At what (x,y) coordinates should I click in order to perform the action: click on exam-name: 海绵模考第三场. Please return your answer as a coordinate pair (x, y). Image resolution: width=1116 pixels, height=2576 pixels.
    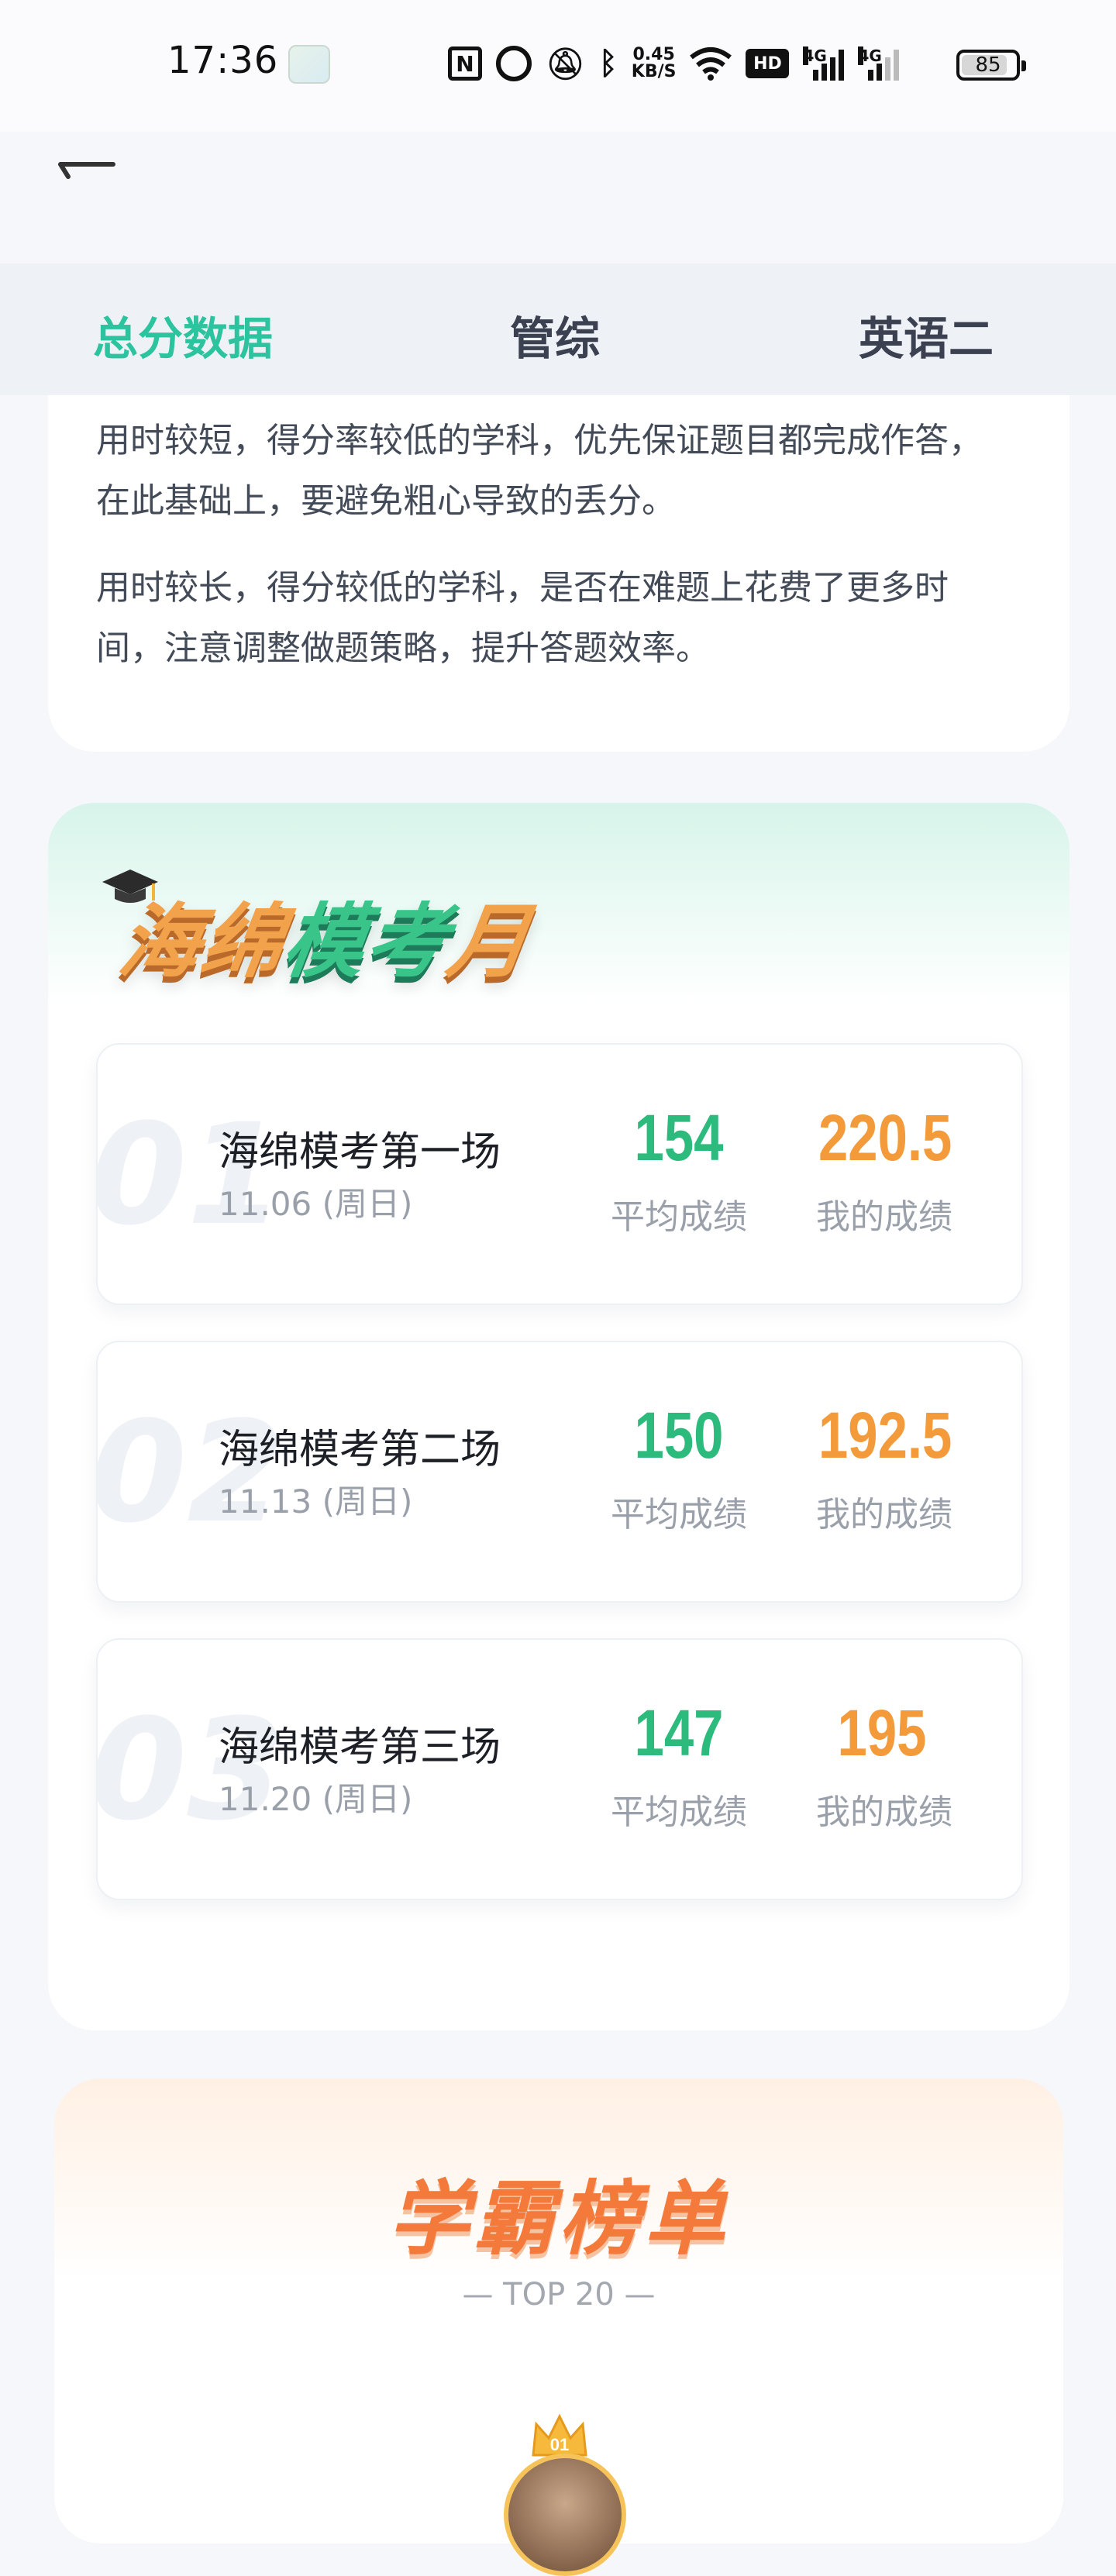
    Looking at the image, I should click on (360, 1747).